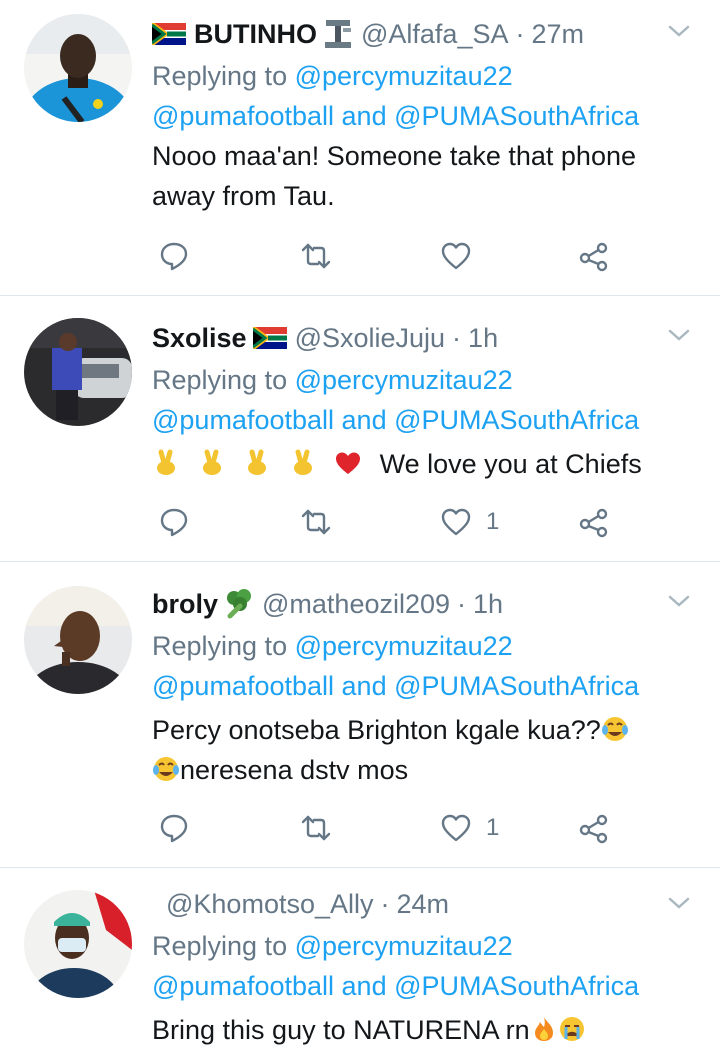  I want to click on like-button, so click(456, 256).